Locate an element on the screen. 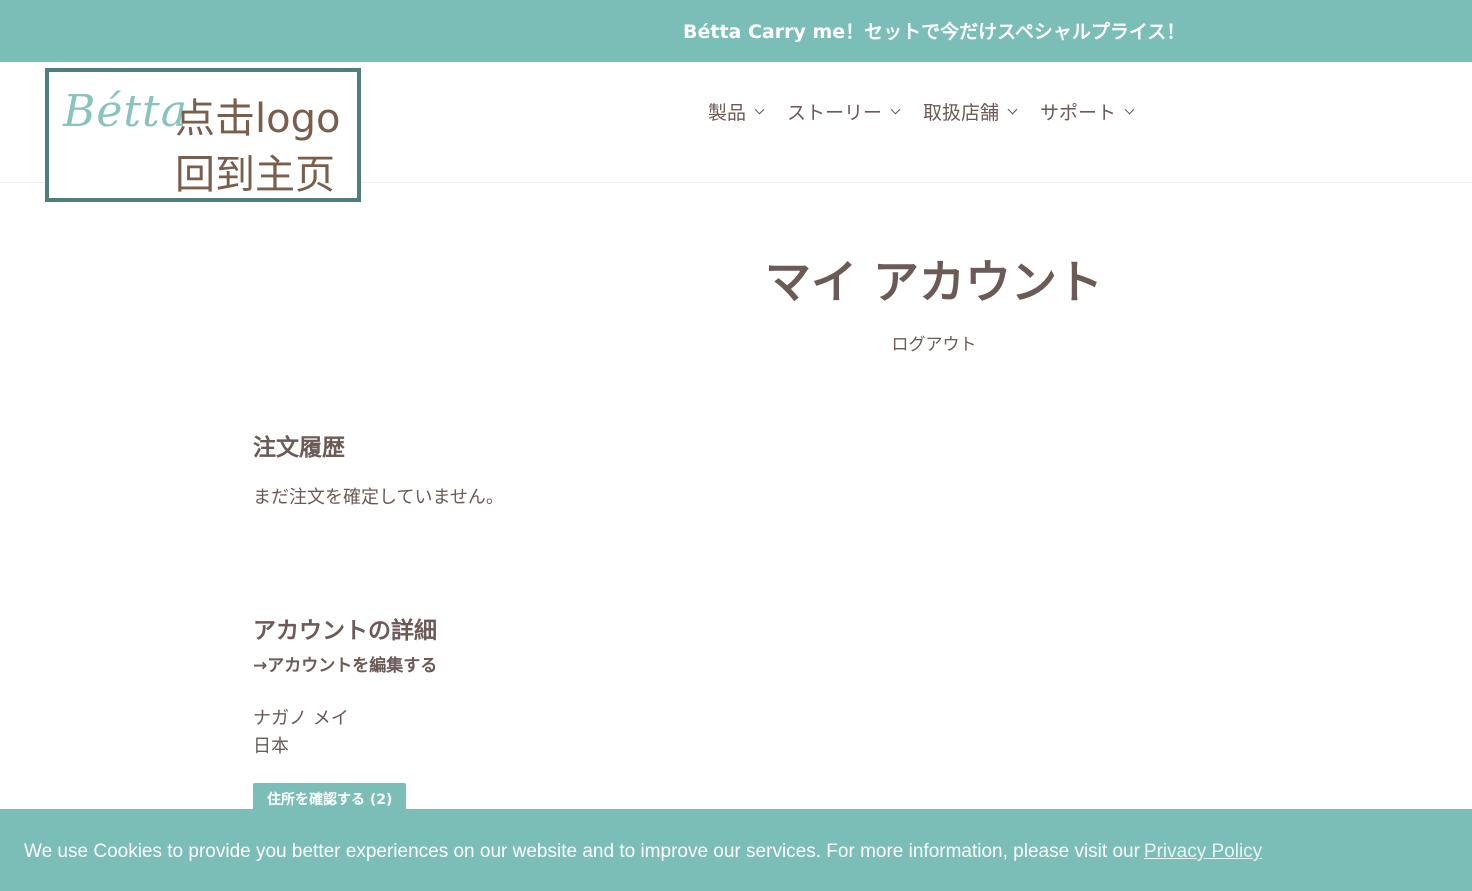 Image resolution: width=1472 pixels, height=891 pixels. announcement-bar: Bétta Carry me！セットで今だけスペシャルプライス！ is located at coordinates (736, 31).